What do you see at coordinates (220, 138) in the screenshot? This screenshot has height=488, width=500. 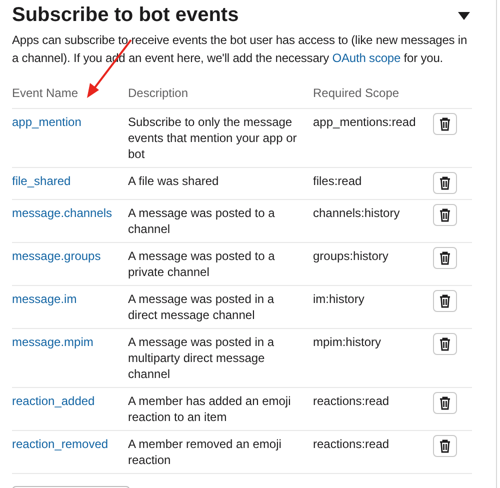 I see `table-cell: Subscribe to only the message events that mention your app or bot` at bounding box center [220, 138].